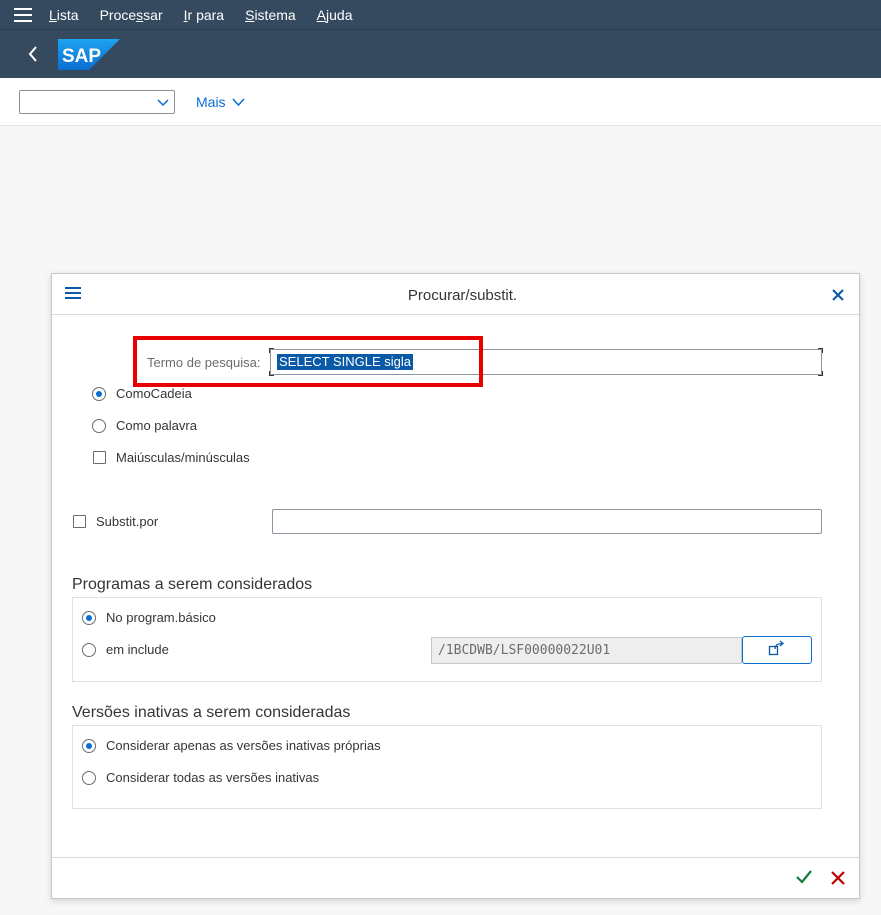 This screenshot has width=881, height=915. What do you see at coordinates (137, 649) in the screenshot?
I see `include-label: em include` at bounding box center [137, 649].